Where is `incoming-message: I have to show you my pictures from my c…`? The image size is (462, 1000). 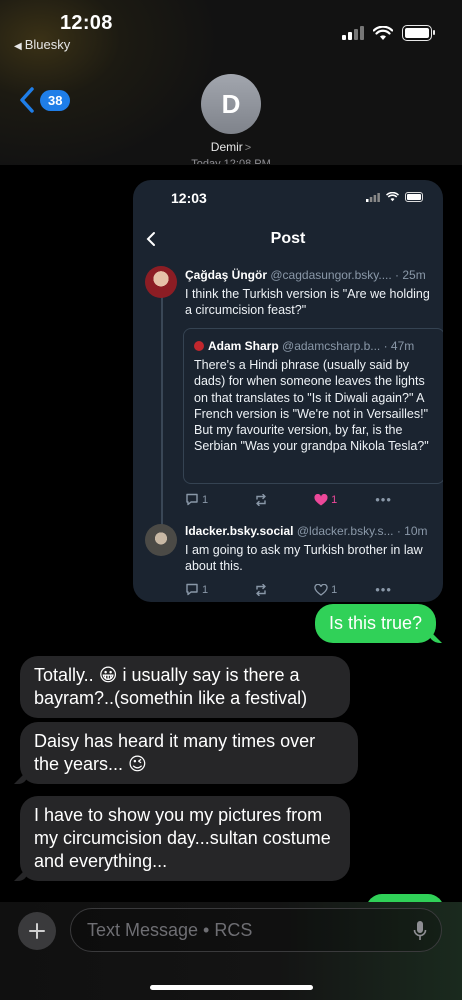 incoming-message: I have to show you my pictures from my c… is located at coordinates (185, 838).